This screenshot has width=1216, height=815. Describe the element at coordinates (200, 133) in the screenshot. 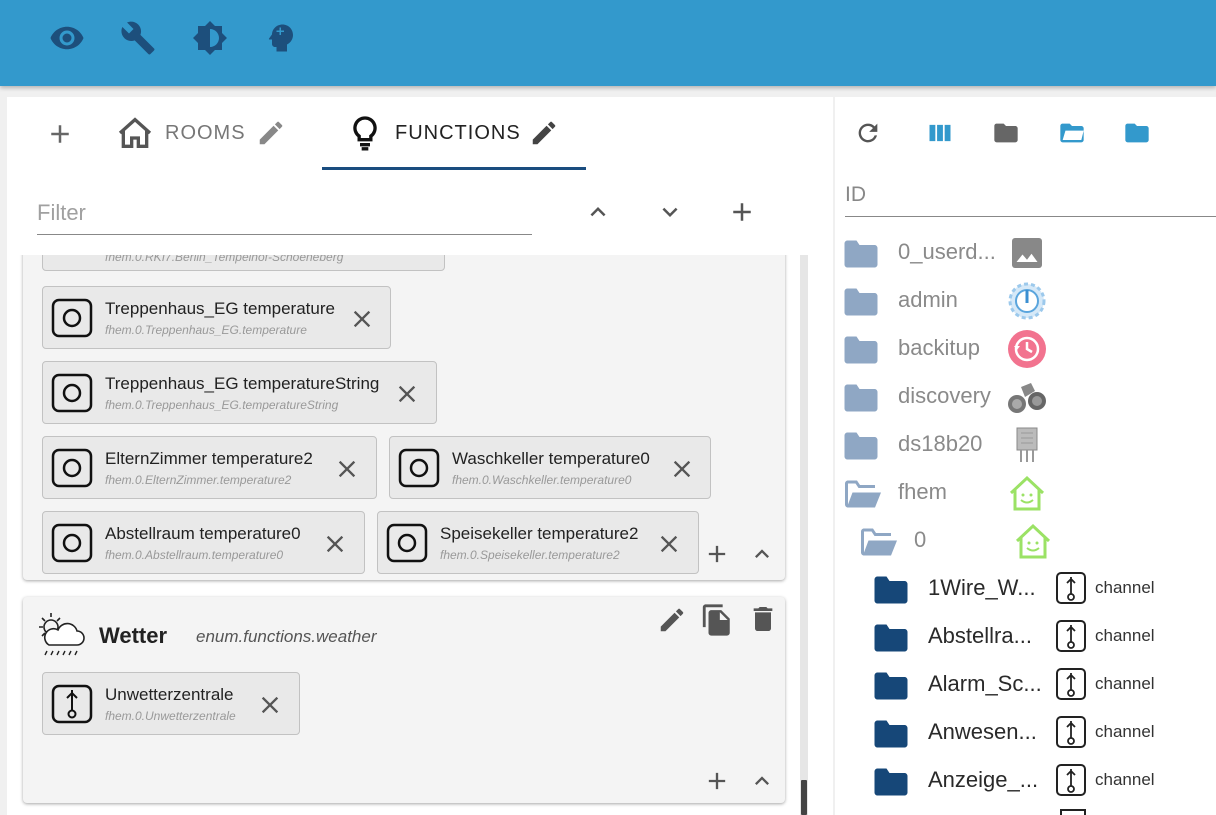

I see `tab-rooms: ROOMS` at that location.